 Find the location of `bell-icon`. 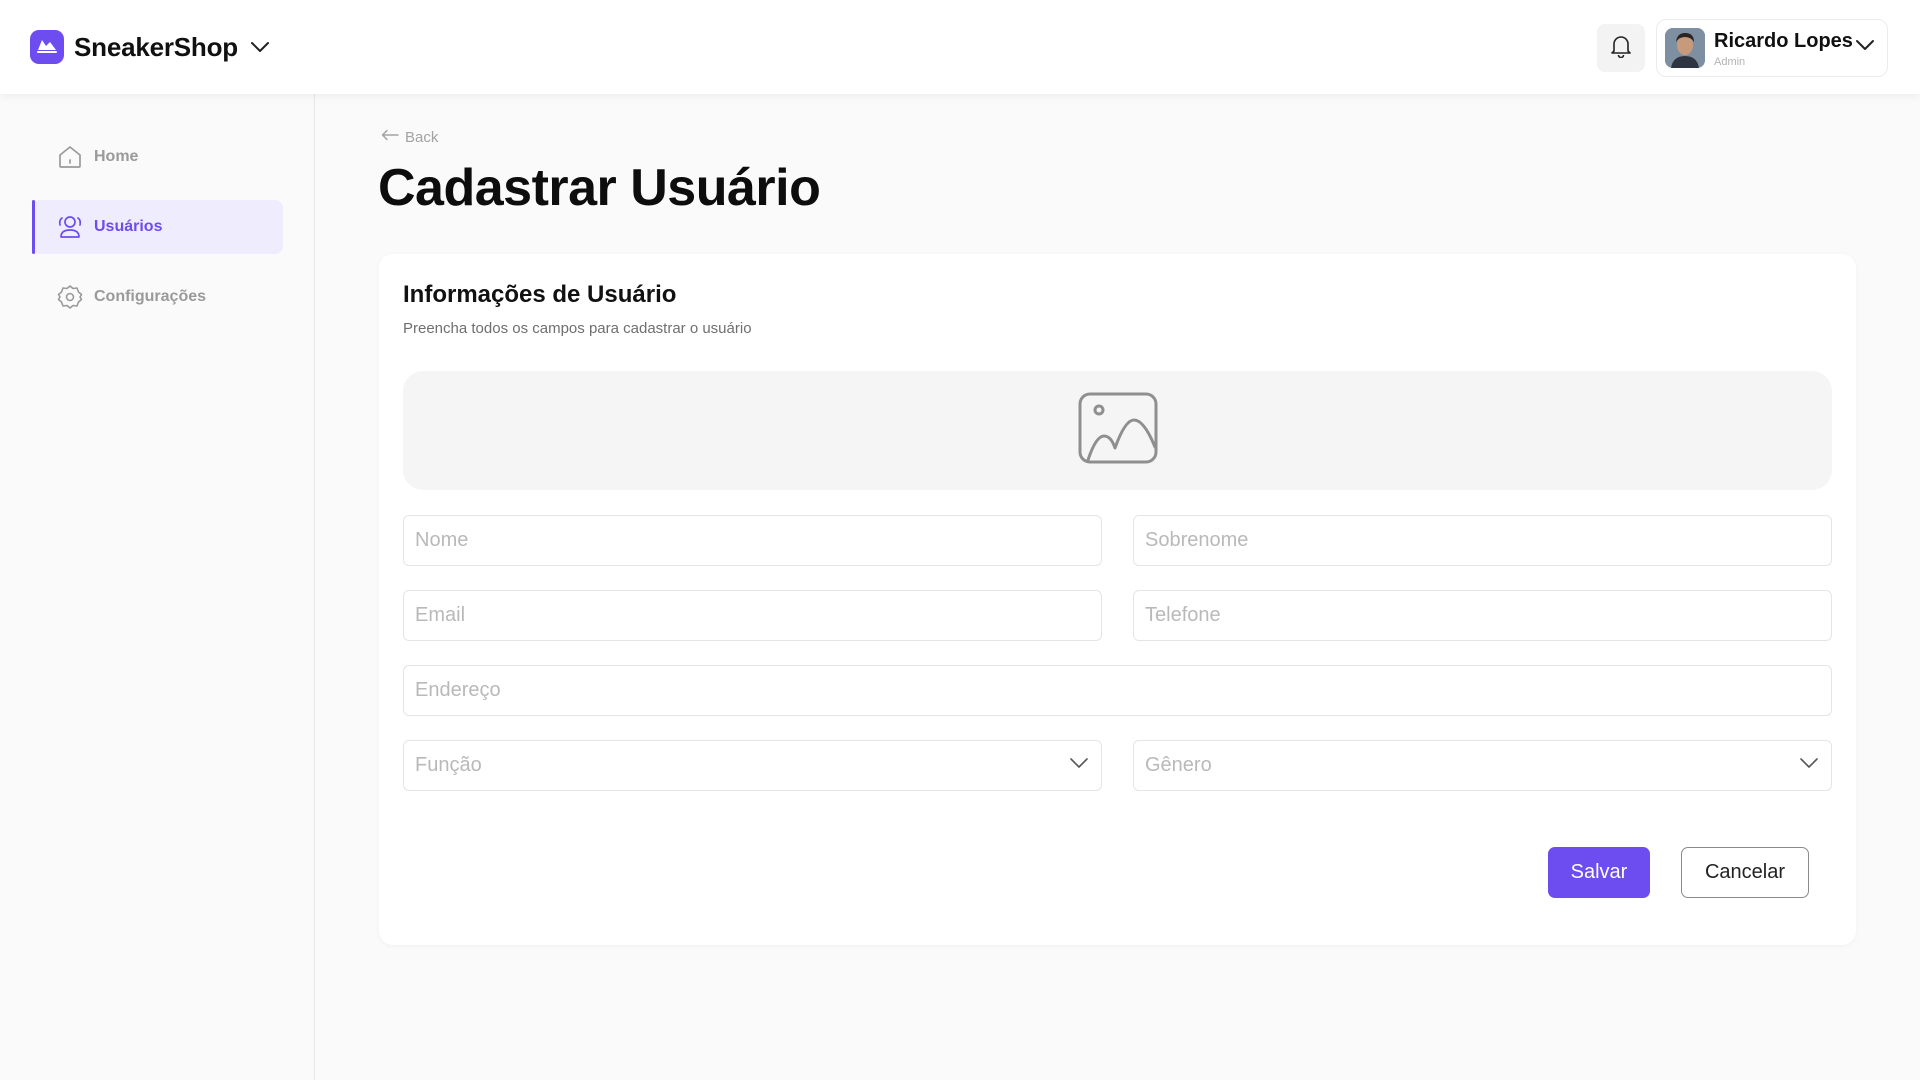

bell-icon is located at coordinates (1621, 48).